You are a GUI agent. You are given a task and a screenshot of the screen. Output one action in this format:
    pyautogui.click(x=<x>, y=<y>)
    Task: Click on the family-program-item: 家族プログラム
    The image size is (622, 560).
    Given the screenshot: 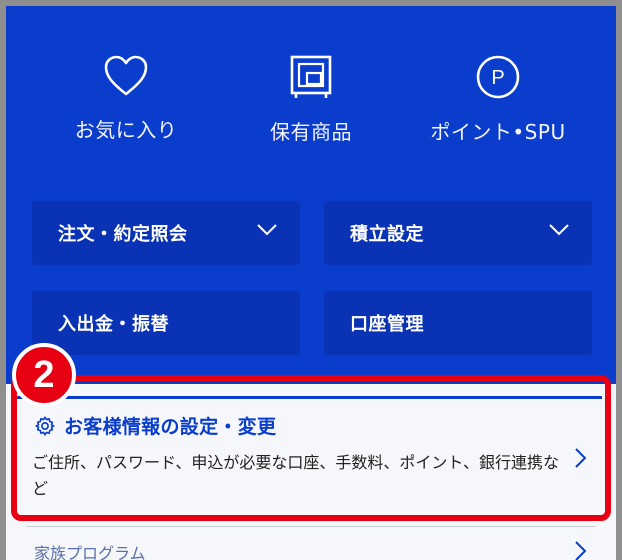 What is the action you would take?
    pyautogui.click(x=90, y=550)
    